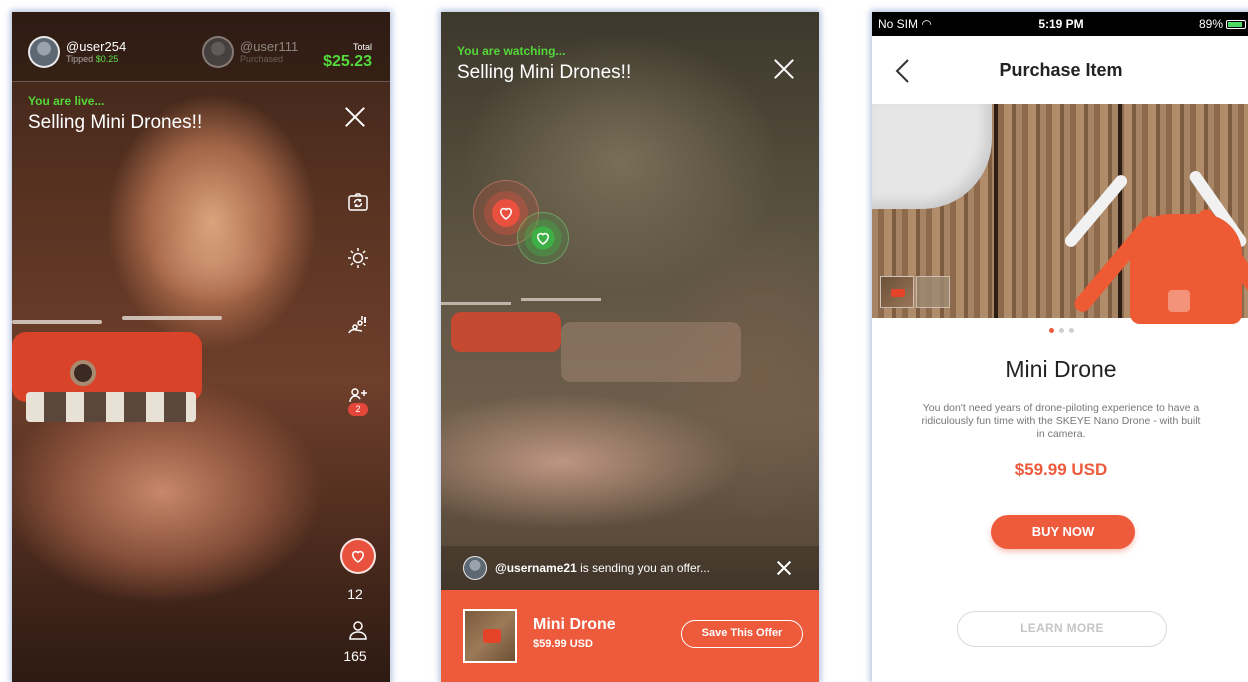  I want to click on total-earnings: Total $25.23, so click(347, 56).